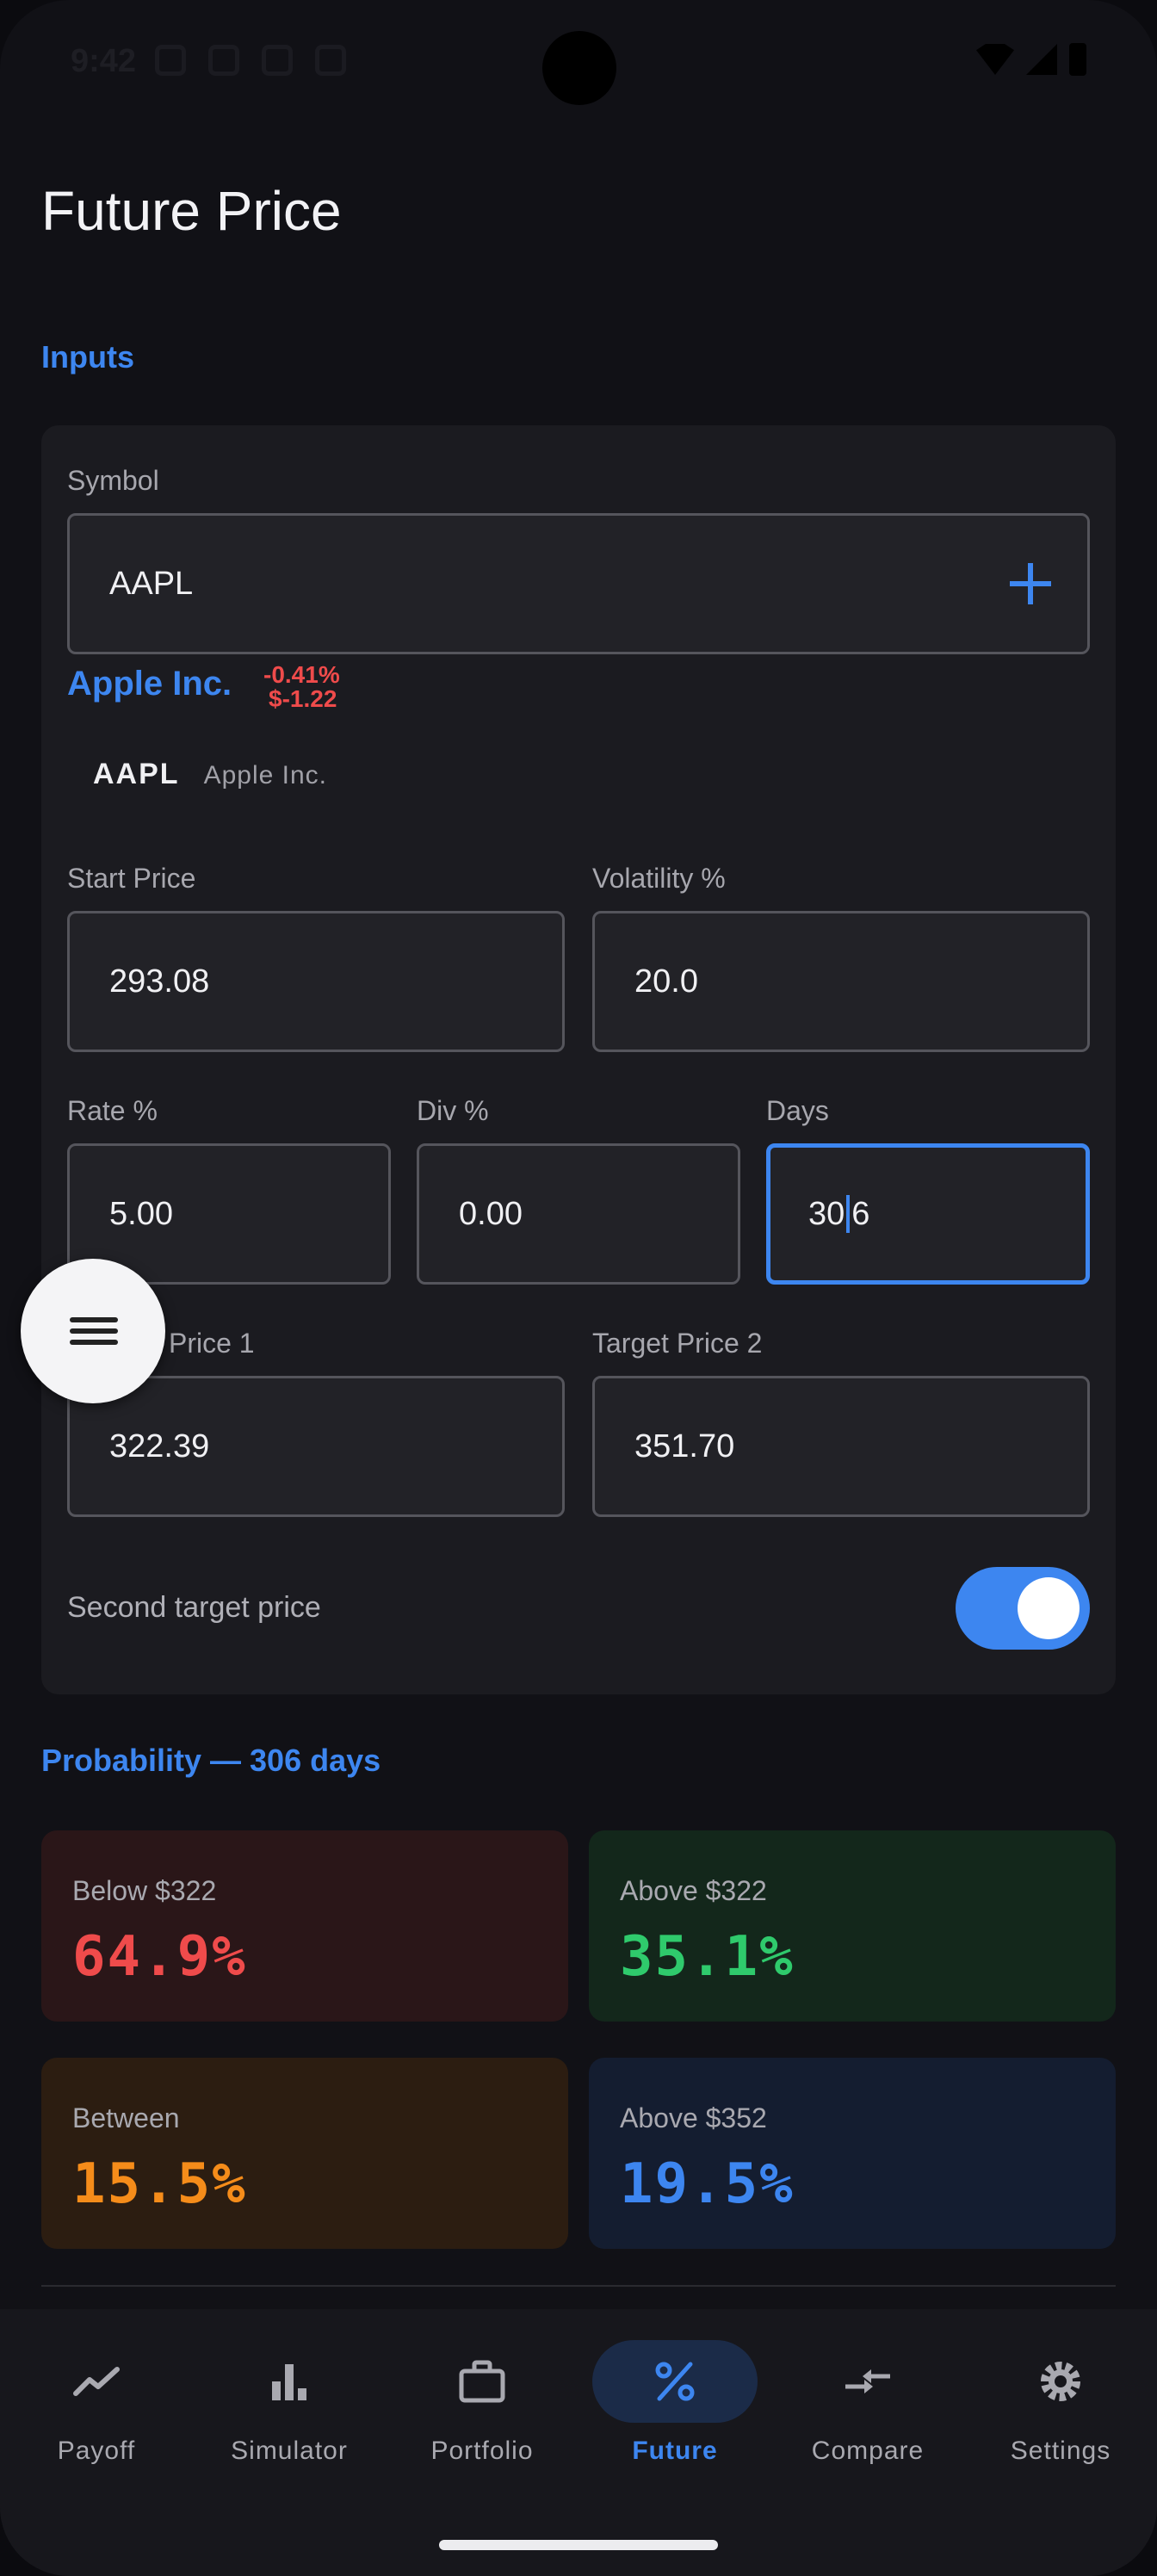 This screenshot has height=2576, width=1157. Describe the element at coordinates (659, 878) in the screenshot. I see `volatility-label: Volatility %` at that location.